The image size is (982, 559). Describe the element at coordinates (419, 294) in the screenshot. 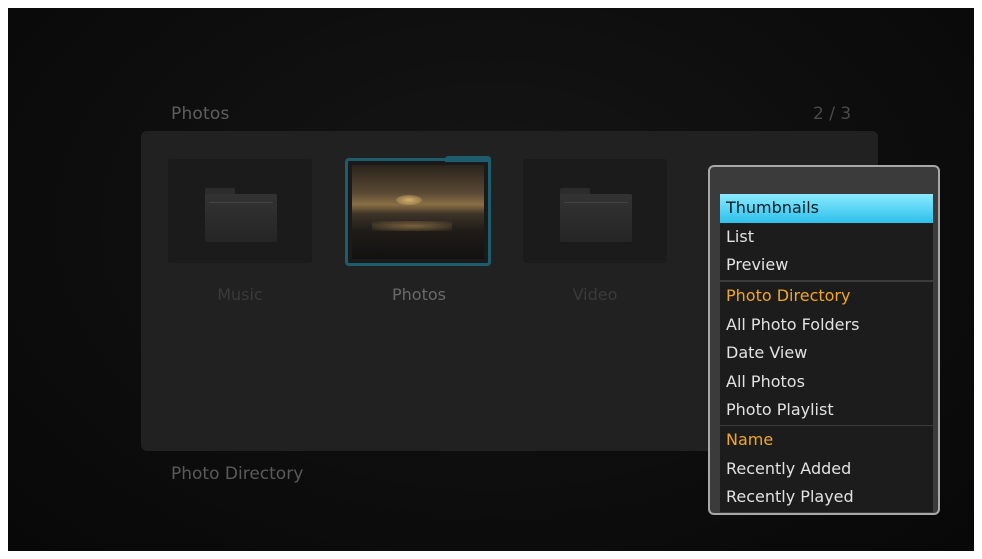

I see `photos-tile-label: Photos` at that location.